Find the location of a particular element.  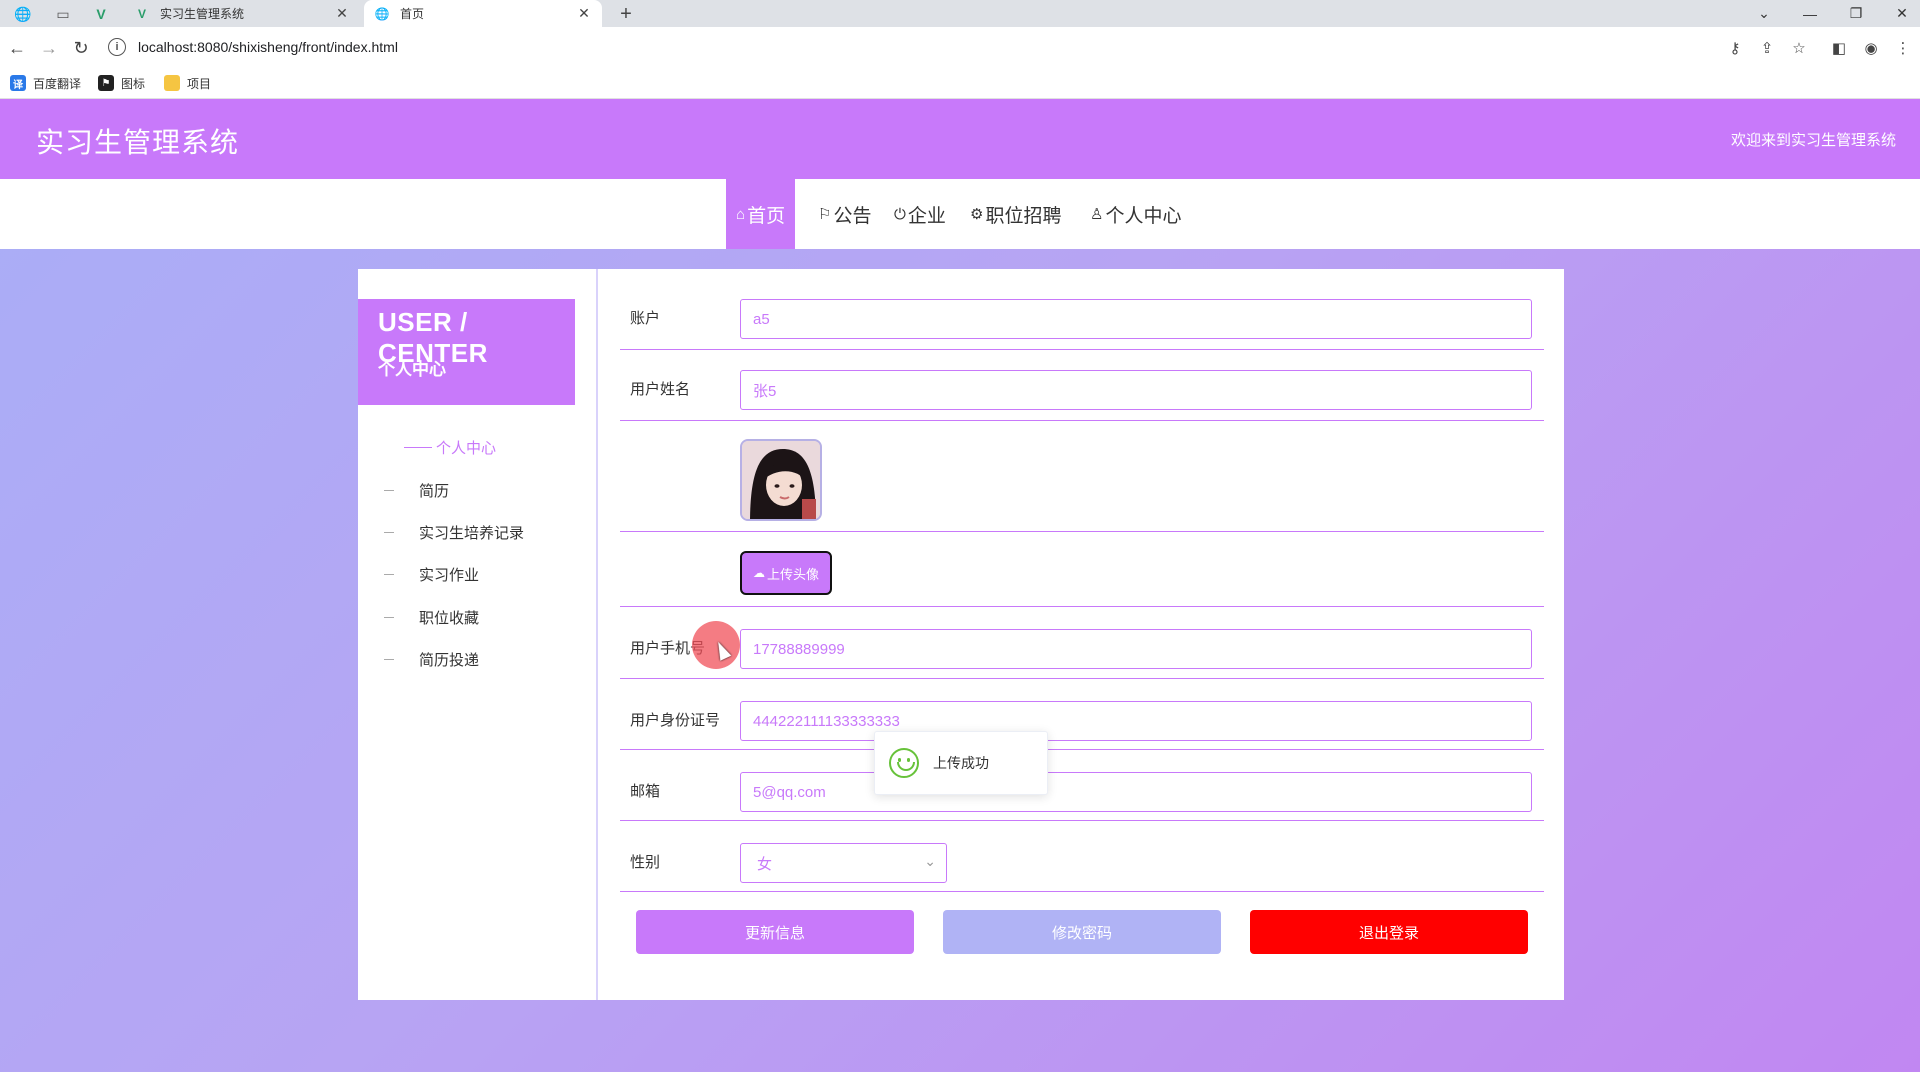

bookmark-item: 项目 is located at coordinates (187, 83).